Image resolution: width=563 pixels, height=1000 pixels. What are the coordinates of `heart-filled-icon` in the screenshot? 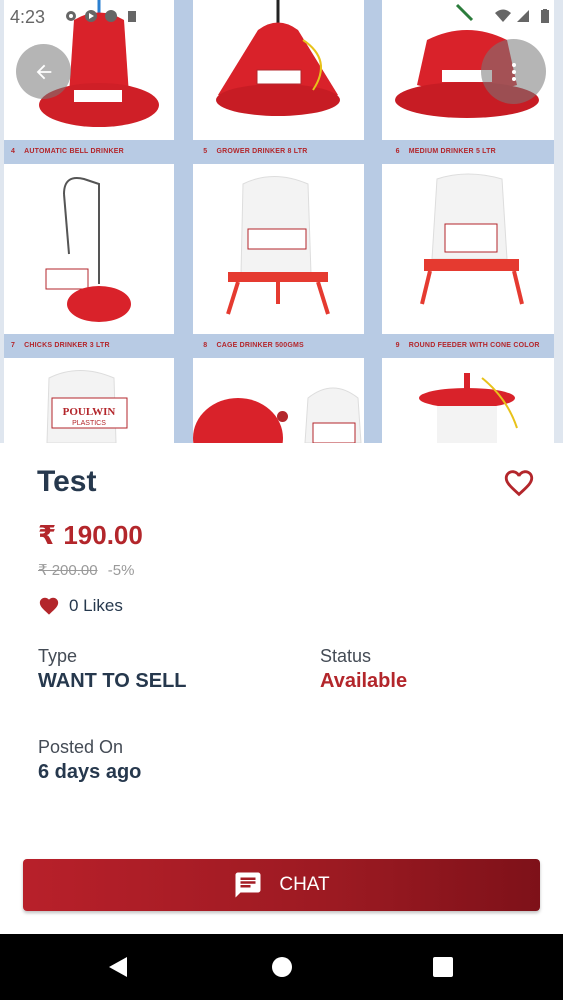 It's located at (49, 606).